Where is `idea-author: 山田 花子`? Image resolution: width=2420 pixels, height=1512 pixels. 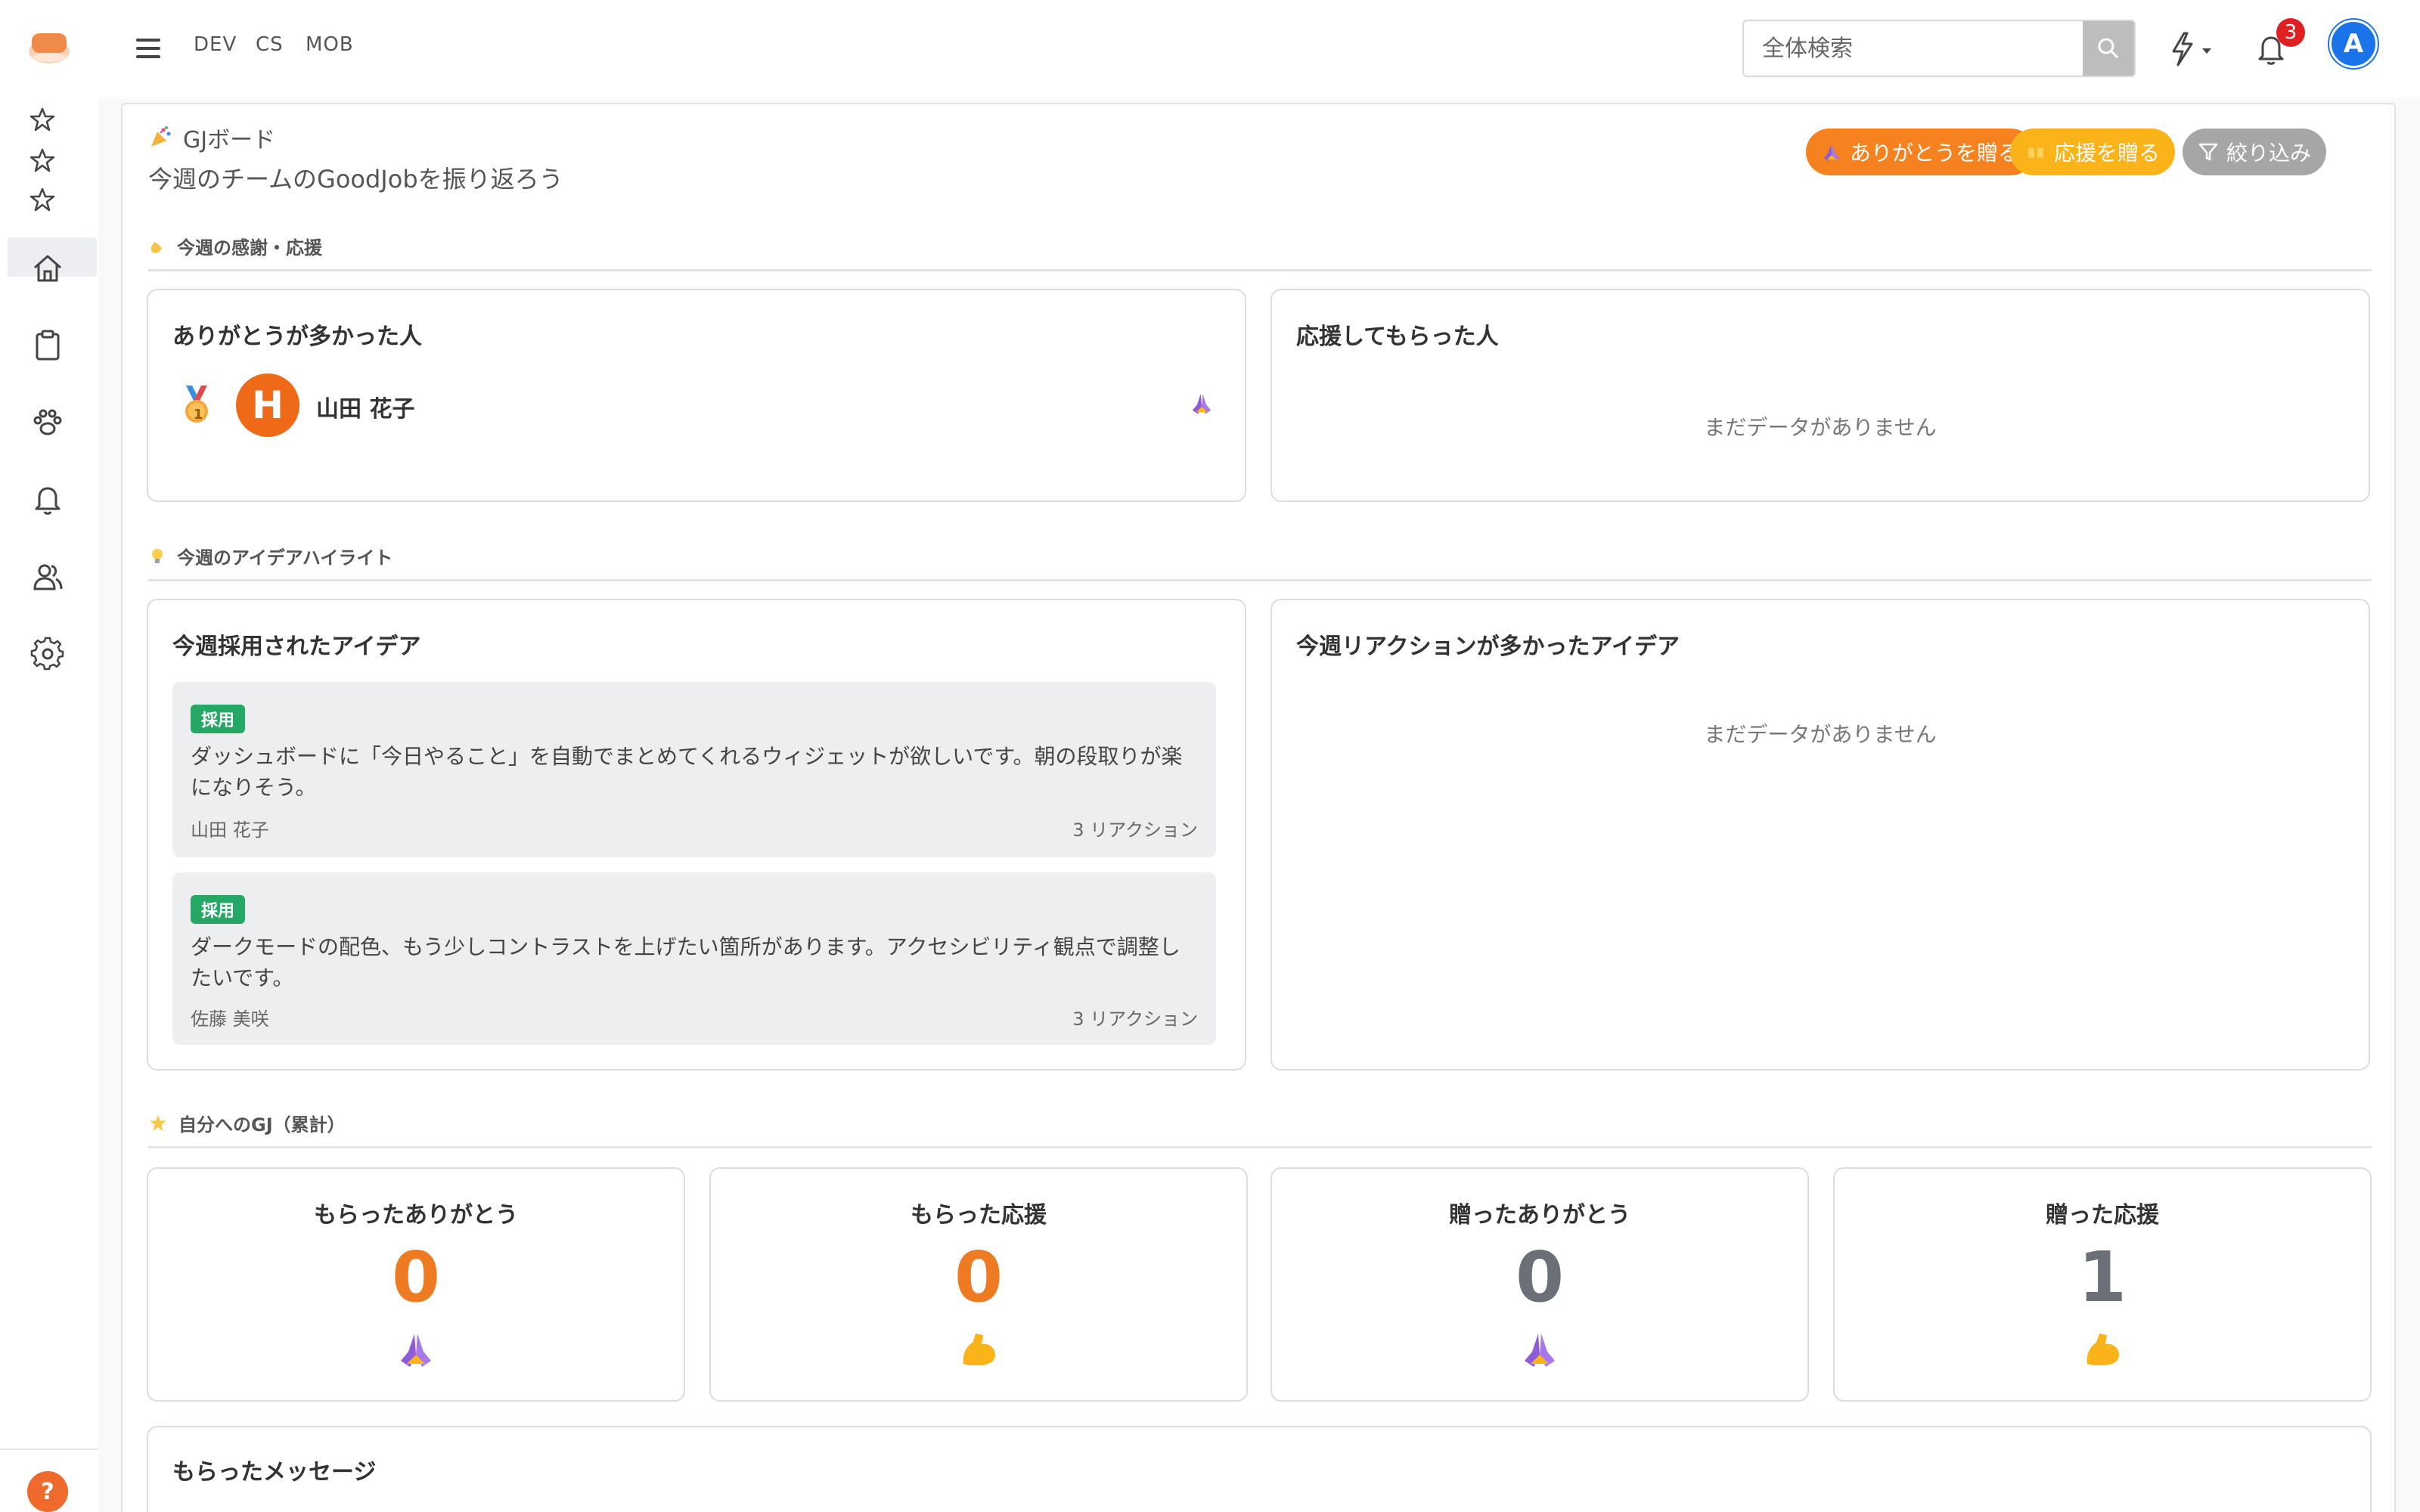 idea-author: 山田 花子 is located at coordinates (230, 830).